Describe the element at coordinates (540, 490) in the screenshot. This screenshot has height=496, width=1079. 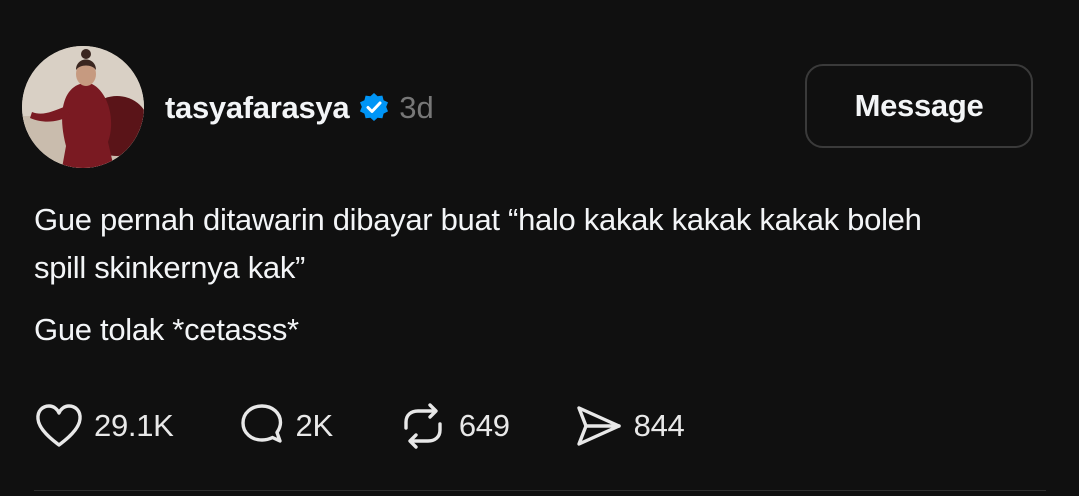
I see `divider` at that location.